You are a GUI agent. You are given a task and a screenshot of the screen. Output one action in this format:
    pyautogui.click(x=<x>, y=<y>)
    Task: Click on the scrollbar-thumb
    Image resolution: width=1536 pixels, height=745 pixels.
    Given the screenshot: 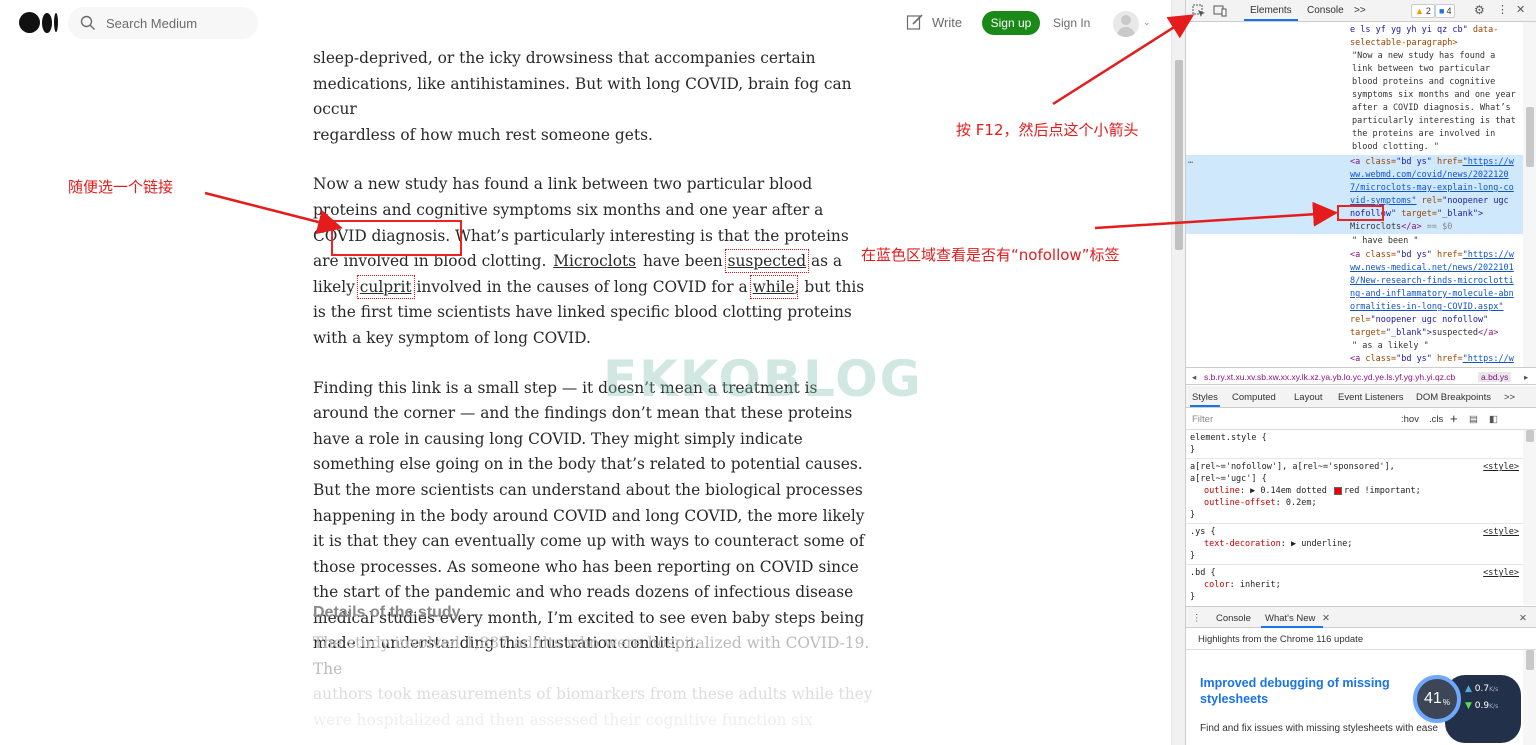 What is the action you would take?
    pyautogui.click(x=1179, y=155)
    